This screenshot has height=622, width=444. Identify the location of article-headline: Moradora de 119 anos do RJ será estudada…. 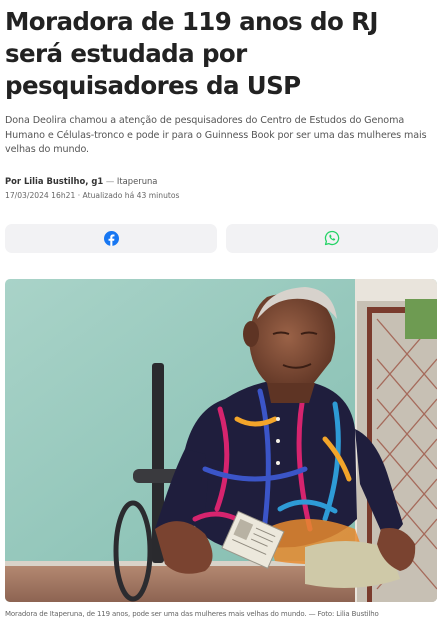
(192, 53).